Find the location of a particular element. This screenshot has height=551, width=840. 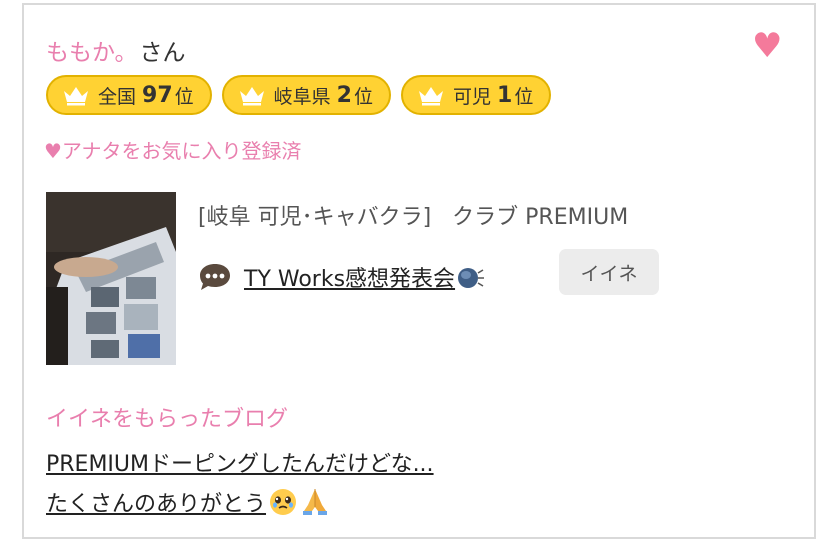

liked-blogs-heading: イイネをもらったブログ is located at coordinates (167, 419).